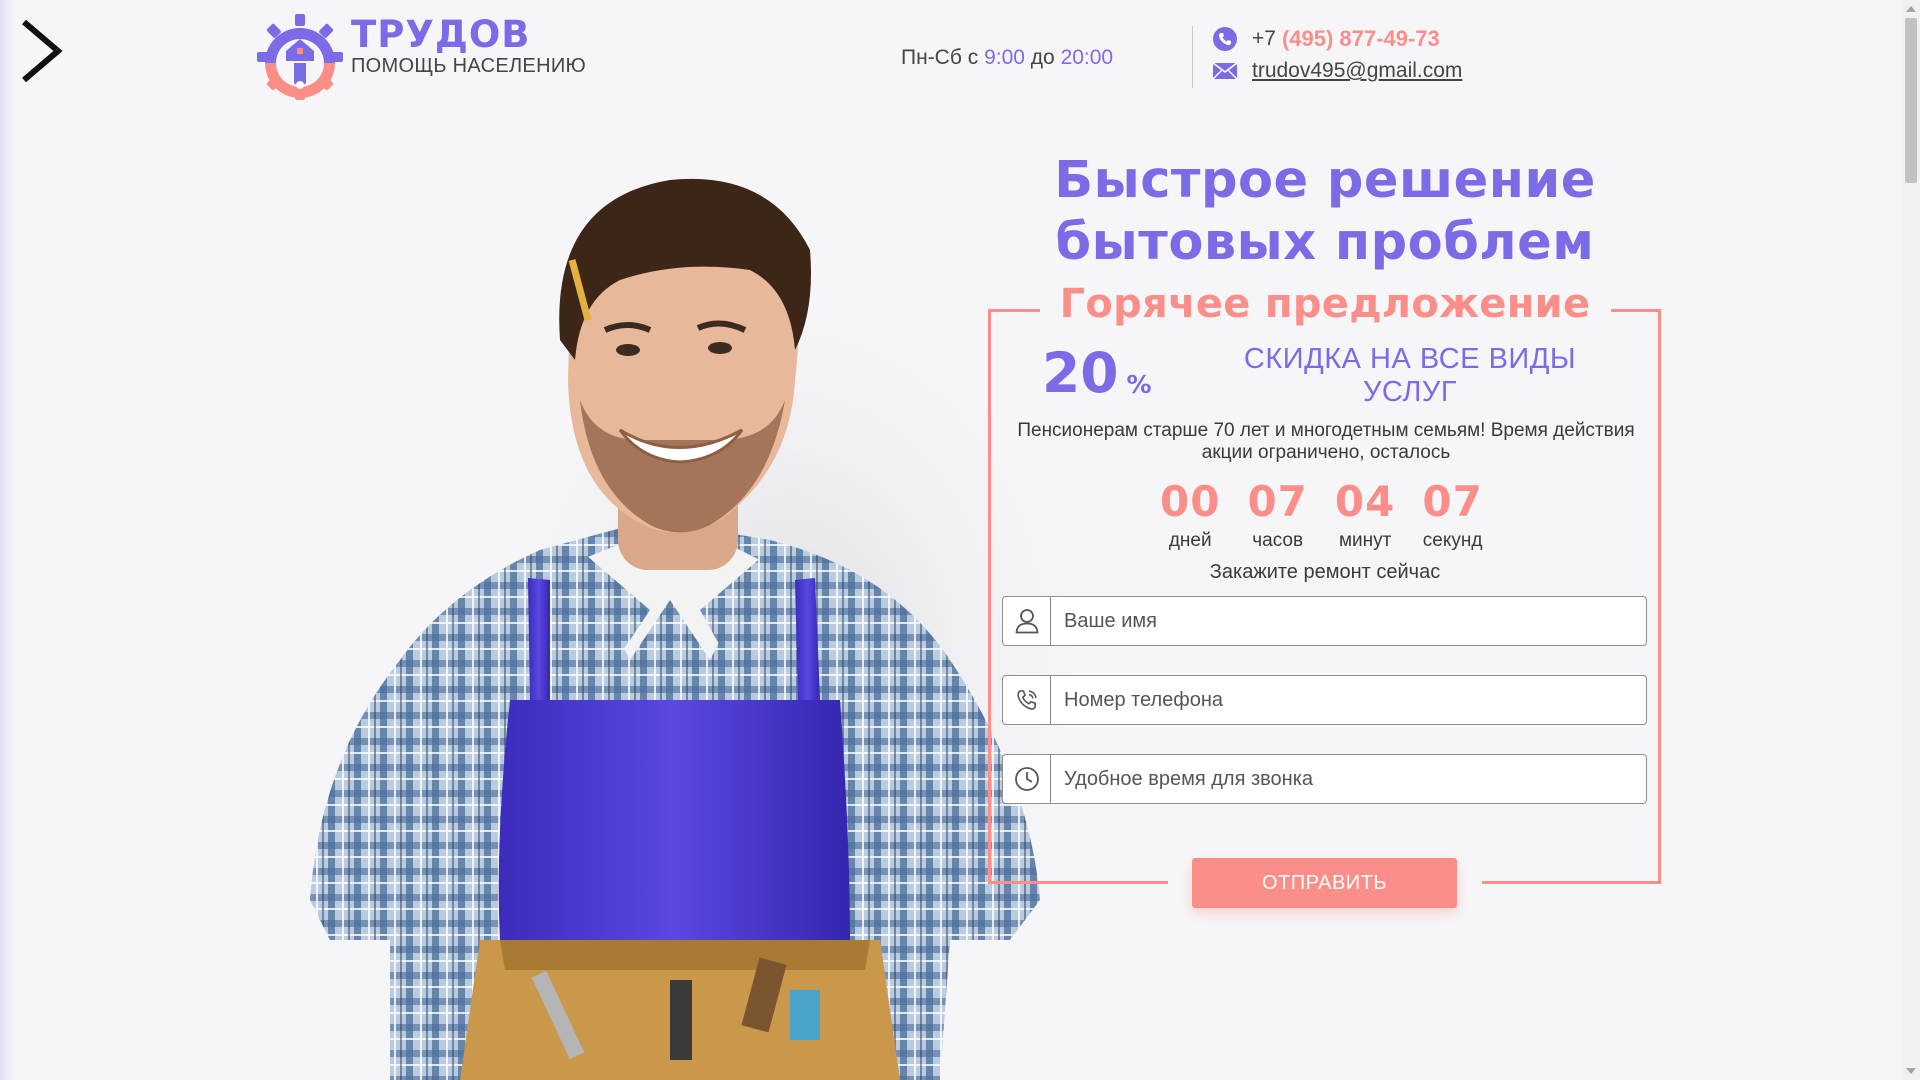 This screenshot has width=1920, height=1080. I want to click on discount-amount: 20 %, so click(1097, 373).